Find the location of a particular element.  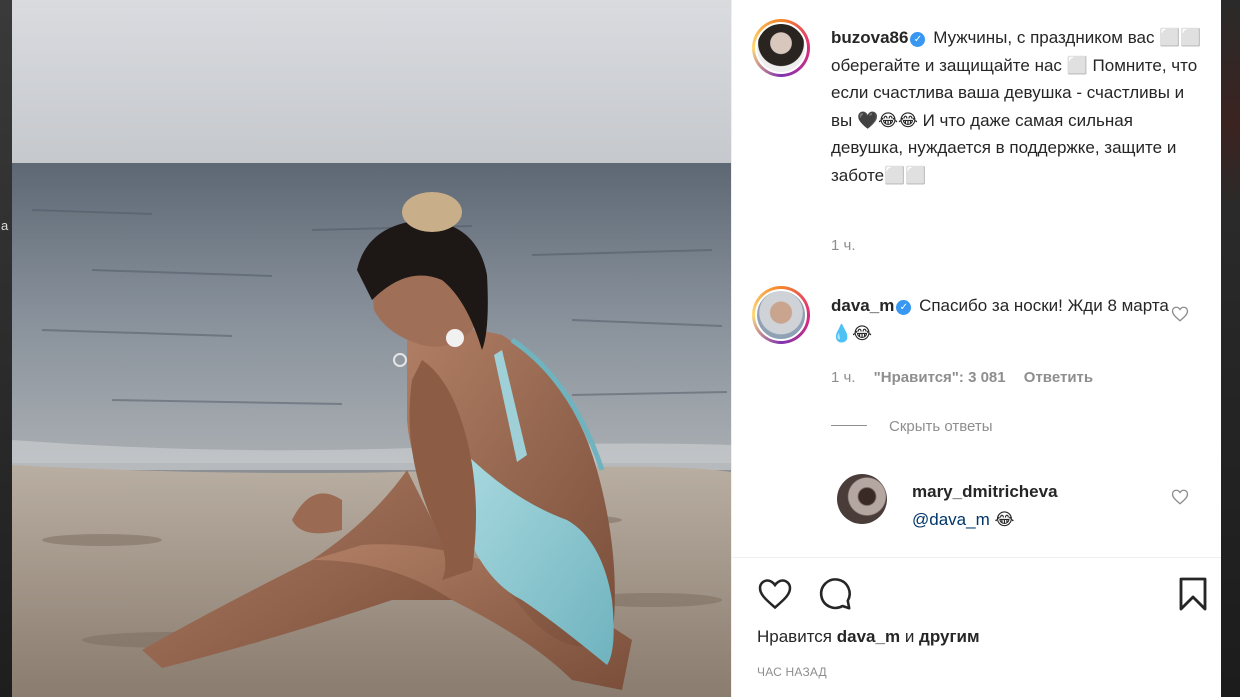

reply-body: mary_dmitricheva @dava_m 😂 is located at coordinates (1037, 506).